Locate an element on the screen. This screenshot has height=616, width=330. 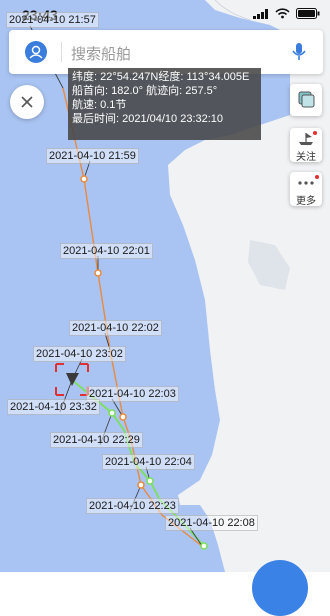
layer-toggle-button is located at coordinates (306, 100).